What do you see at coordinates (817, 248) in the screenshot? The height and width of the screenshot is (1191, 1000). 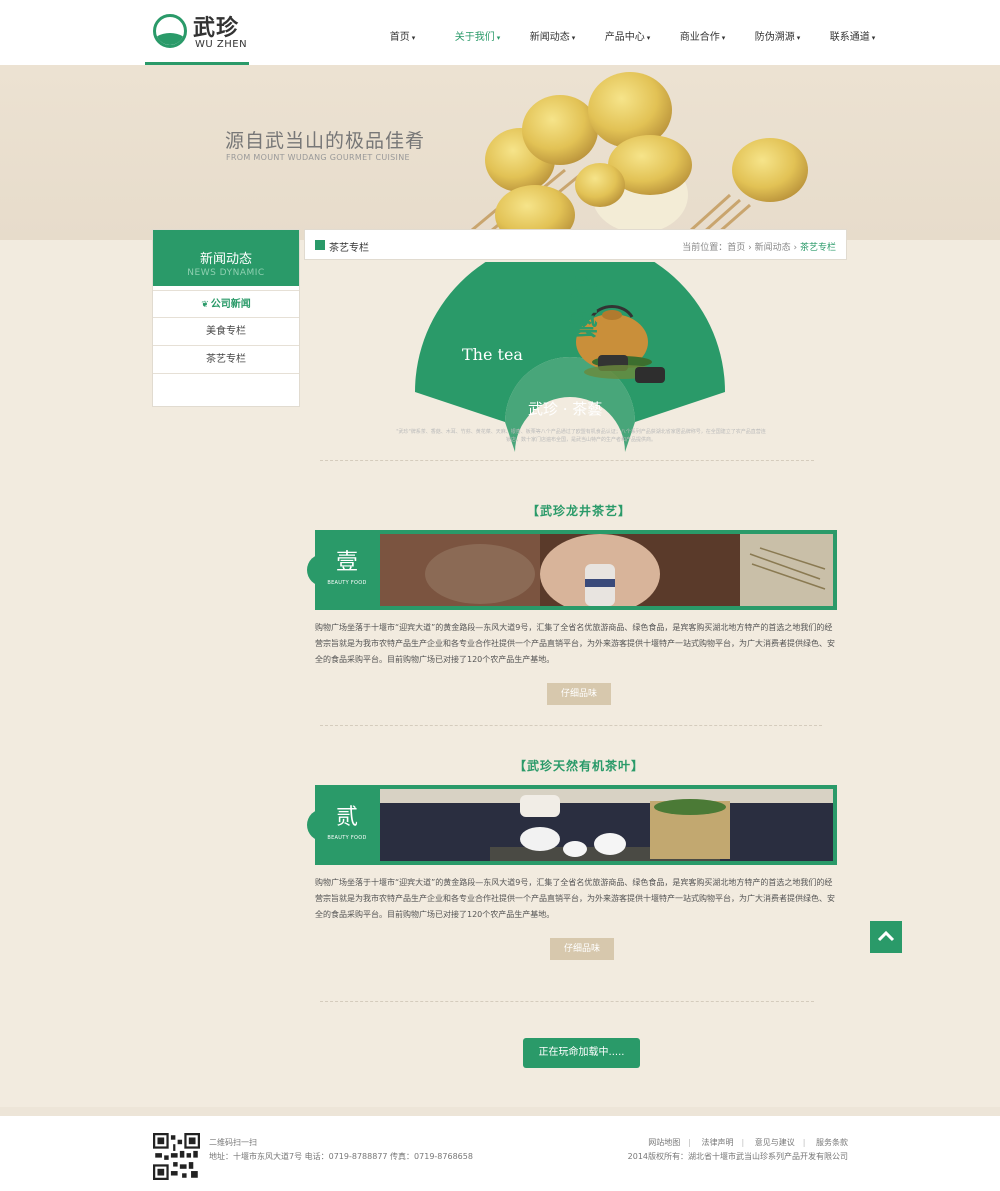 I see `breadcrumb-current: 茶艺专栏` at bounding box center [817, 248].